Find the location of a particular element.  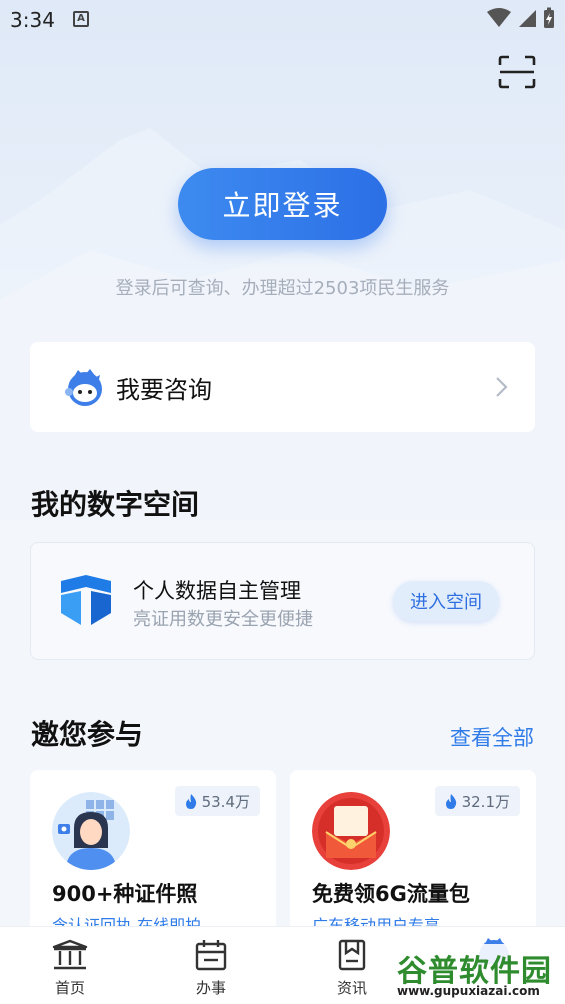

see-all-link: 查看全部 is located at coordinates (492, 737).